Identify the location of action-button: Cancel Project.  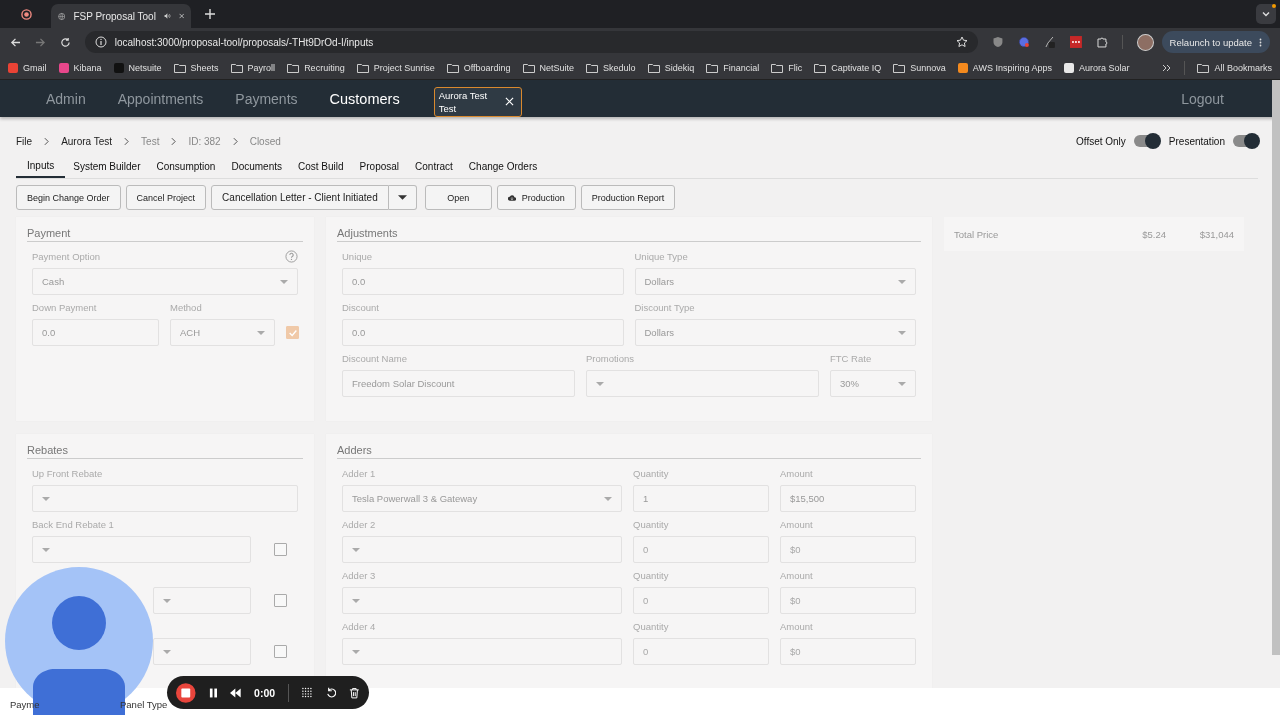
(166, 197).